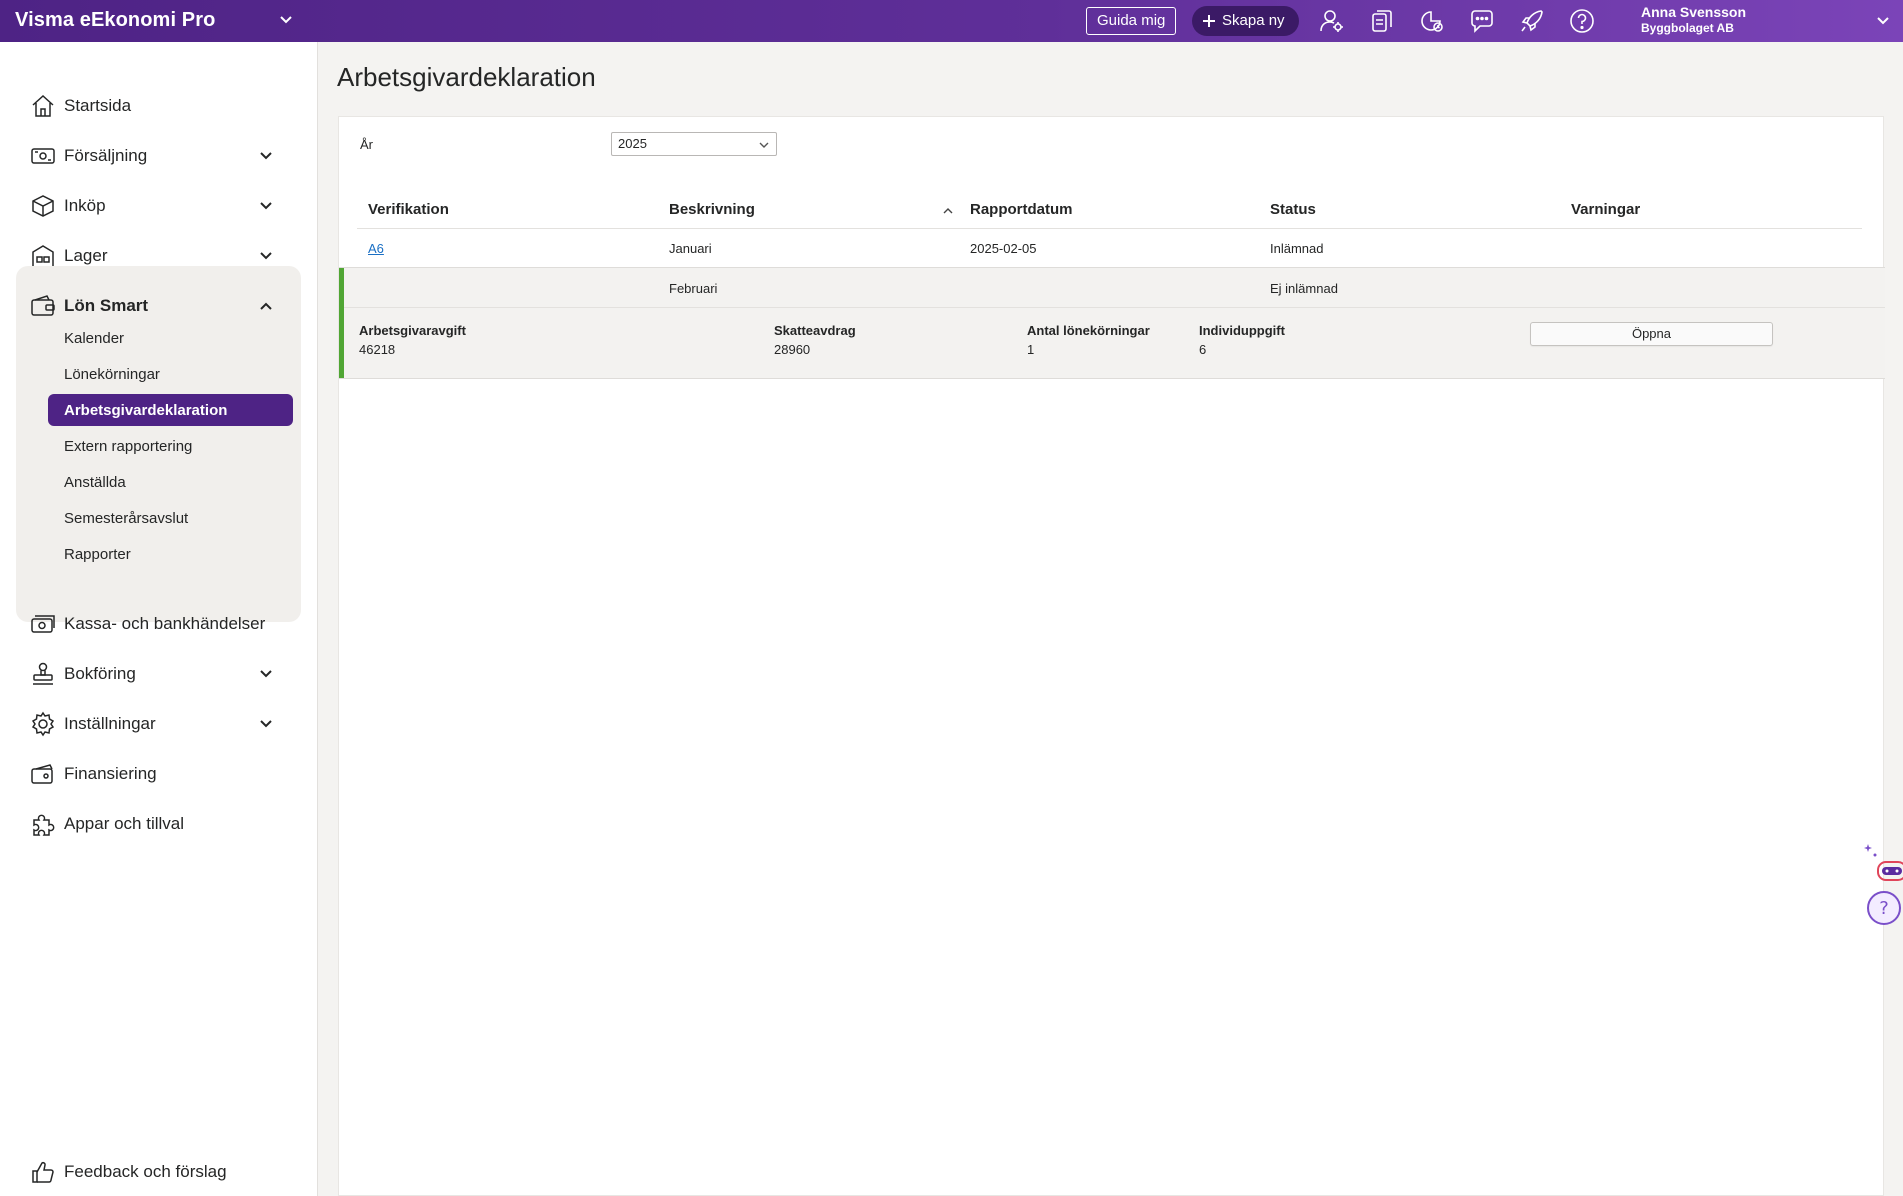  I want to click on lonekorningar-value: 1, so click(1031, 349).